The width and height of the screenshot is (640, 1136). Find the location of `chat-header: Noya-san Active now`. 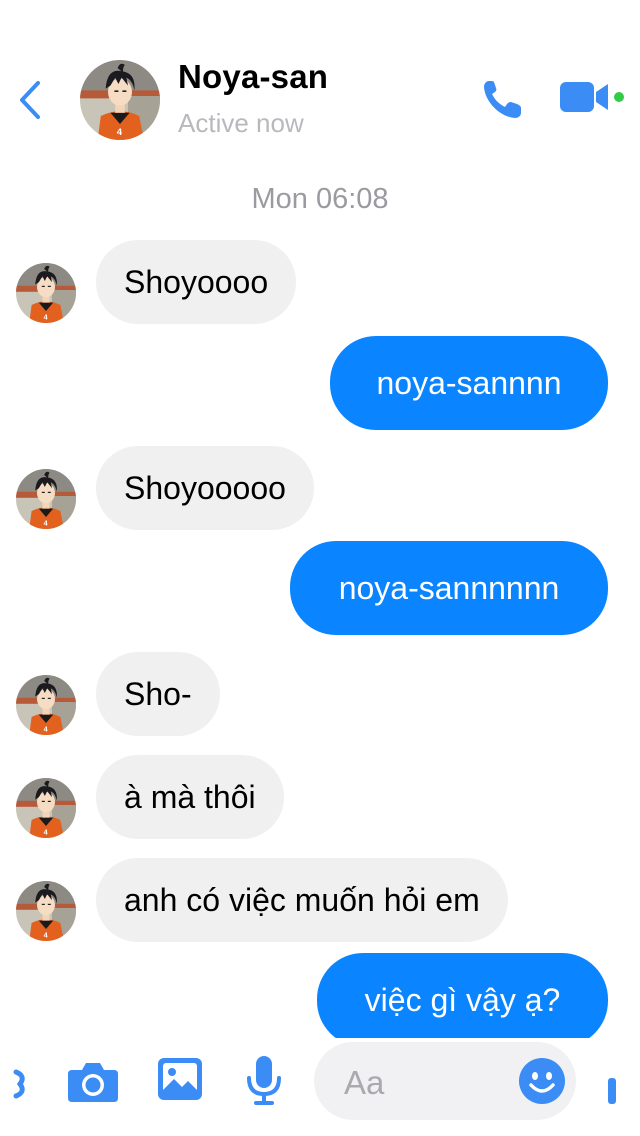

chat-header: Noya-san Active now is located at coordinates (320, 85).